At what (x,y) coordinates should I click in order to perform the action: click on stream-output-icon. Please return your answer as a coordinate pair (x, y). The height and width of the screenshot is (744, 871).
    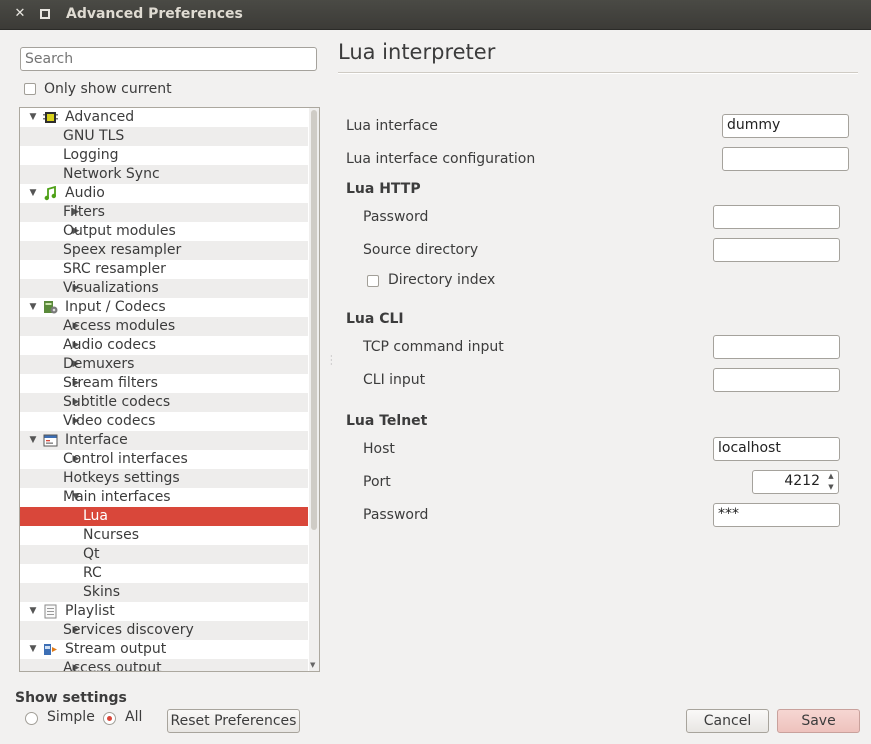
    Looking at the image, I should click on (50, 649).